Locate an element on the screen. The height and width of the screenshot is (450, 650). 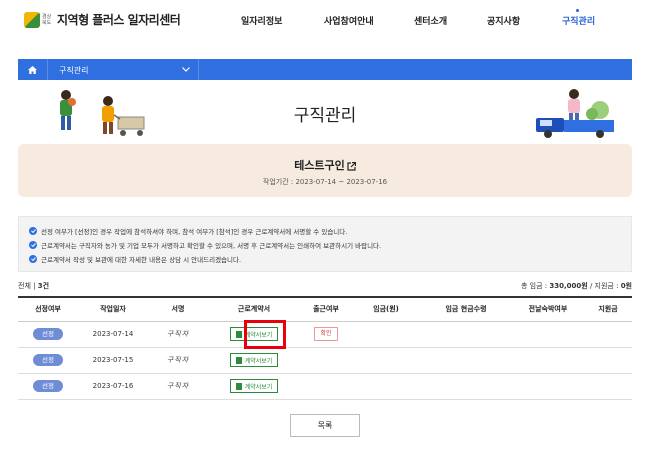
support-label: / 지원금 : is located at coordinates (604, 286).